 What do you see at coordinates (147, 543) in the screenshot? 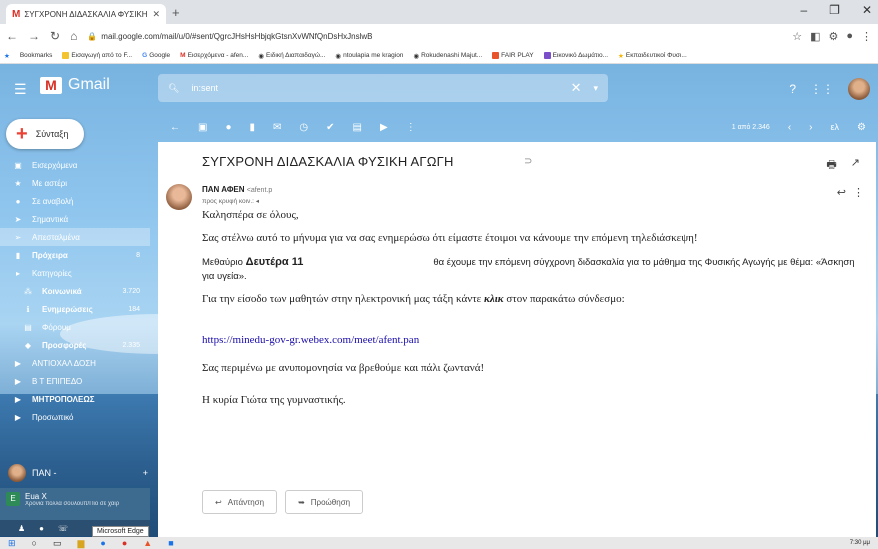
I see `app-icon: ▲` at bounding box center [147, 543].